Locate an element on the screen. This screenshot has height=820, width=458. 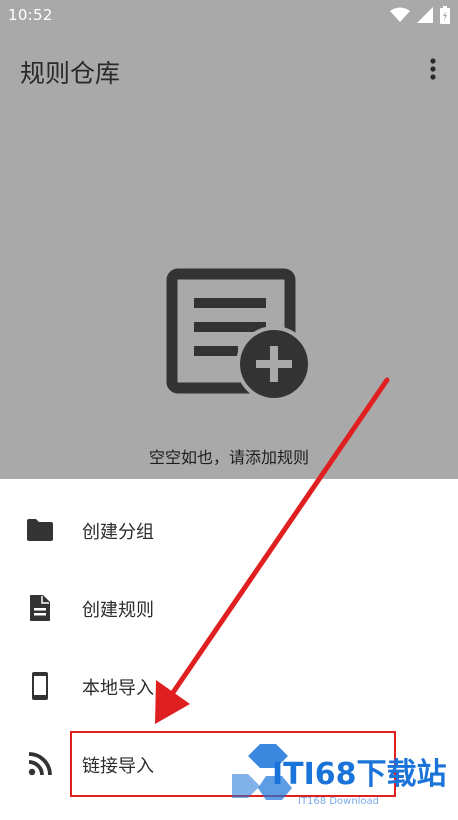
watermark-logo: ITI68下载站 IT168 Download is located at coordinates (339, 775).